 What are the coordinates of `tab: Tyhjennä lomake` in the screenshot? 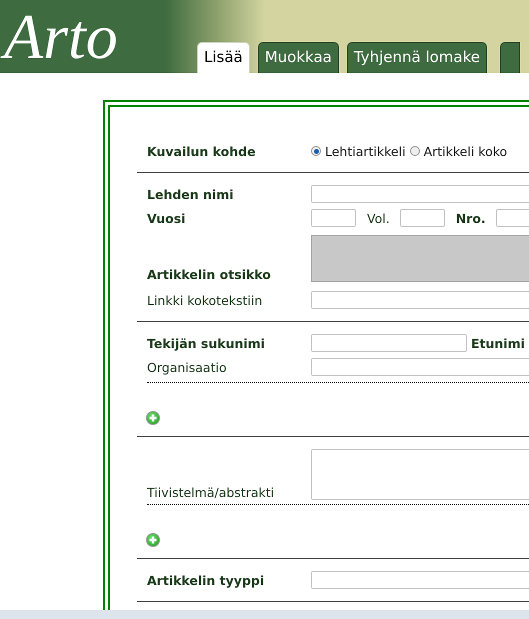 It's located at (416, 57).